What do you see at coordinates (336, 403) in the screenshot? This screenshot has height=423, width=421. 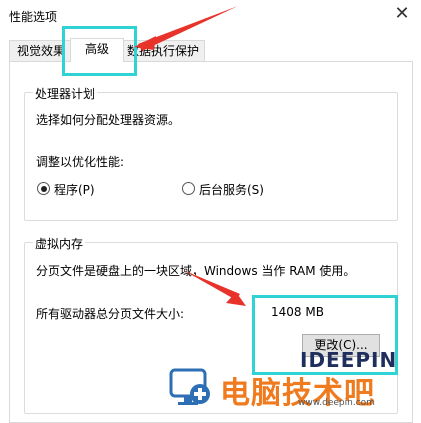 I see `watermark-subtext: www.deepin.com` at bounding box center [336, 403].